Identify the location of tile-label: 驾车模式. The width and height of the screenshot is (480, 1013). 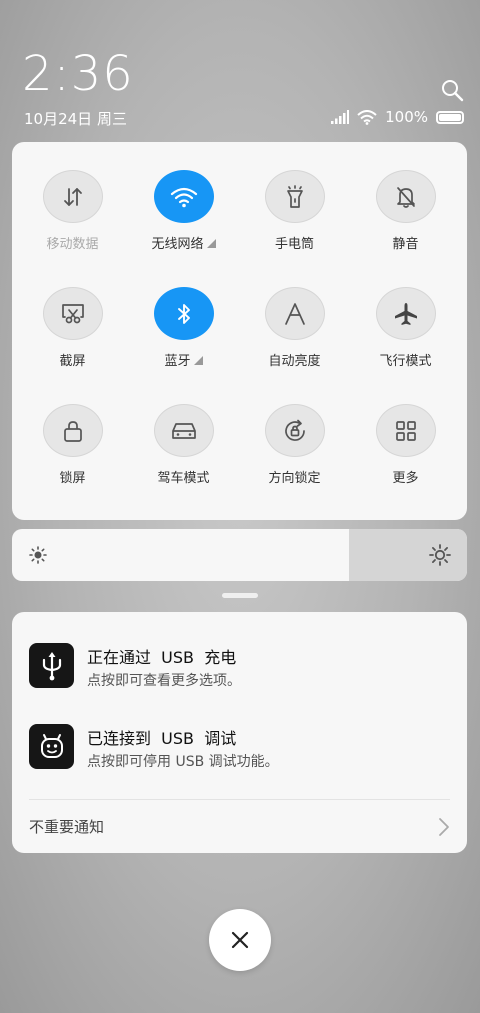
(183, 476).